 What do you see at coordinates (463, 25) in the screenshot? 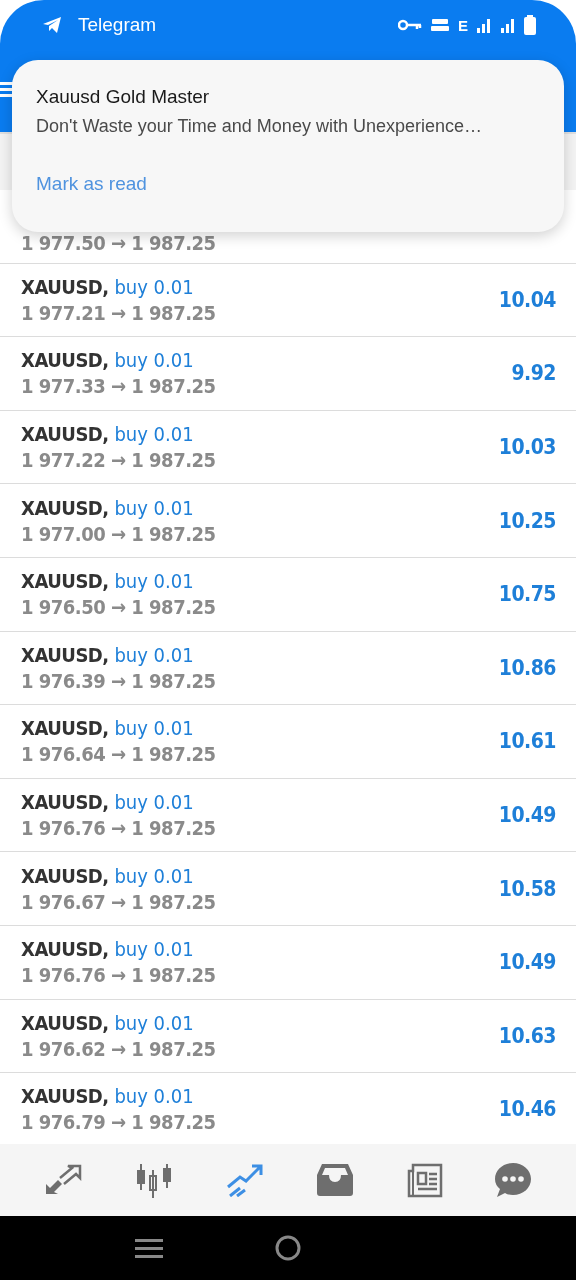
I see `network-type: E` at bounding box center [463, 25].